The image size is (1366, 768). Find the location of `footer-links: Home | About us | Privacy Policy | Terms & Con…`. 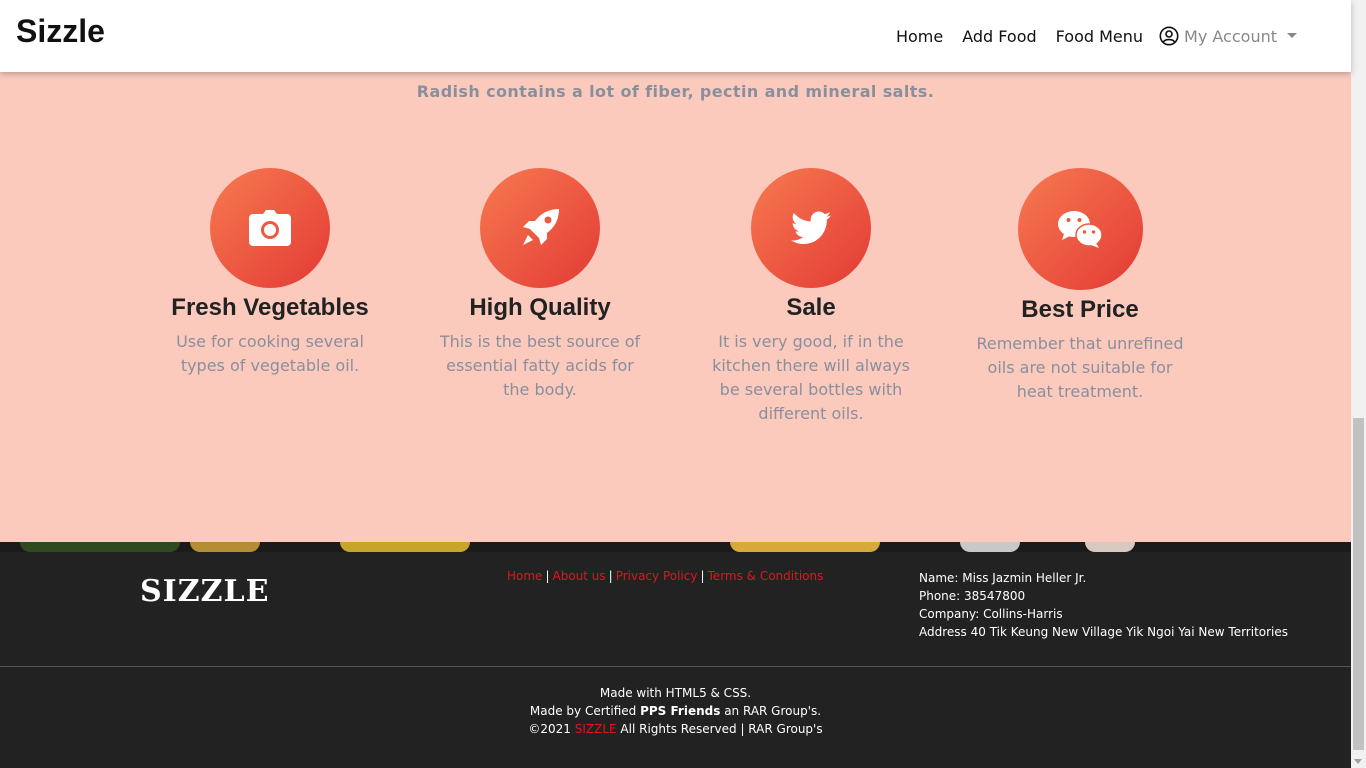

footer-links: Home | About us | Privacy Policy | Terms & Con… is located at coordinates (665, 576).